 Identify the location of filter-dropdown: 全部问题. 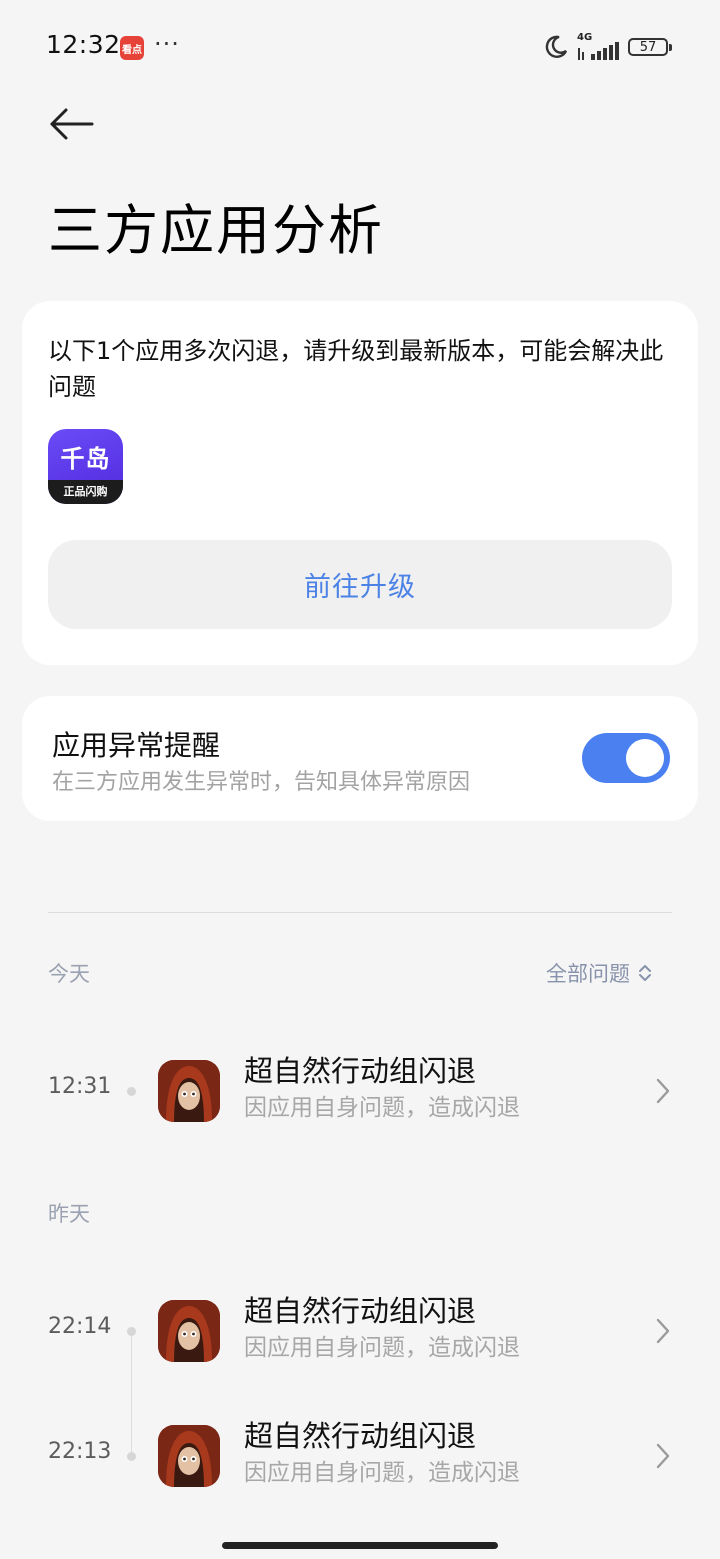
(599, 973).